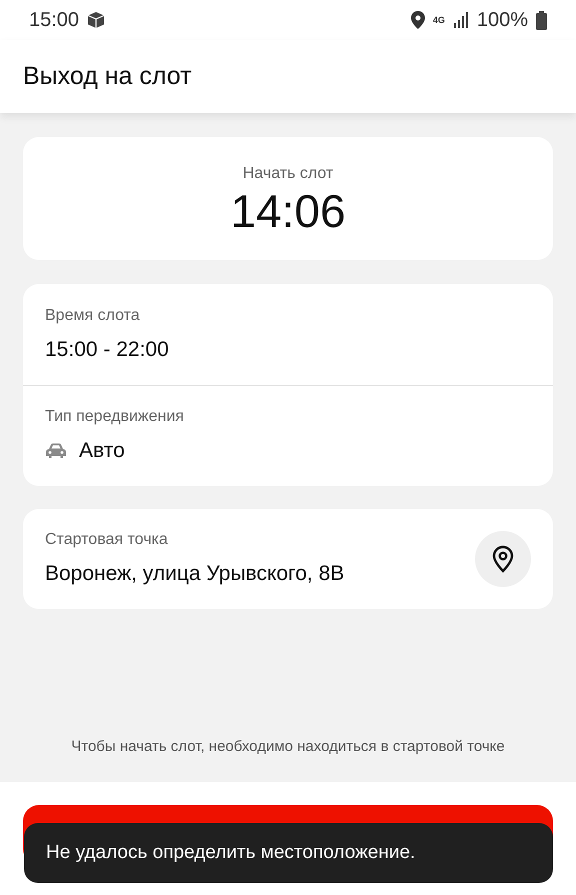 The image size is (576, 895). What do you see at coordinates (288, 211) in the screenshot?
I see `start-slot-time: 14:06` at bounding box center [288, 211].